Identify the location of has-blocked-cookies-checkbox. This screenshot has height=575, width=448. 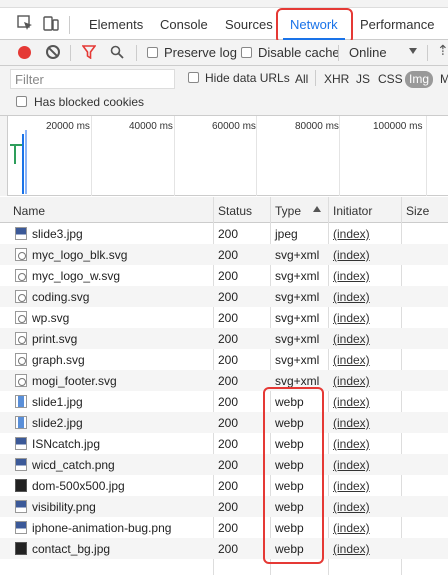
(21, 101).